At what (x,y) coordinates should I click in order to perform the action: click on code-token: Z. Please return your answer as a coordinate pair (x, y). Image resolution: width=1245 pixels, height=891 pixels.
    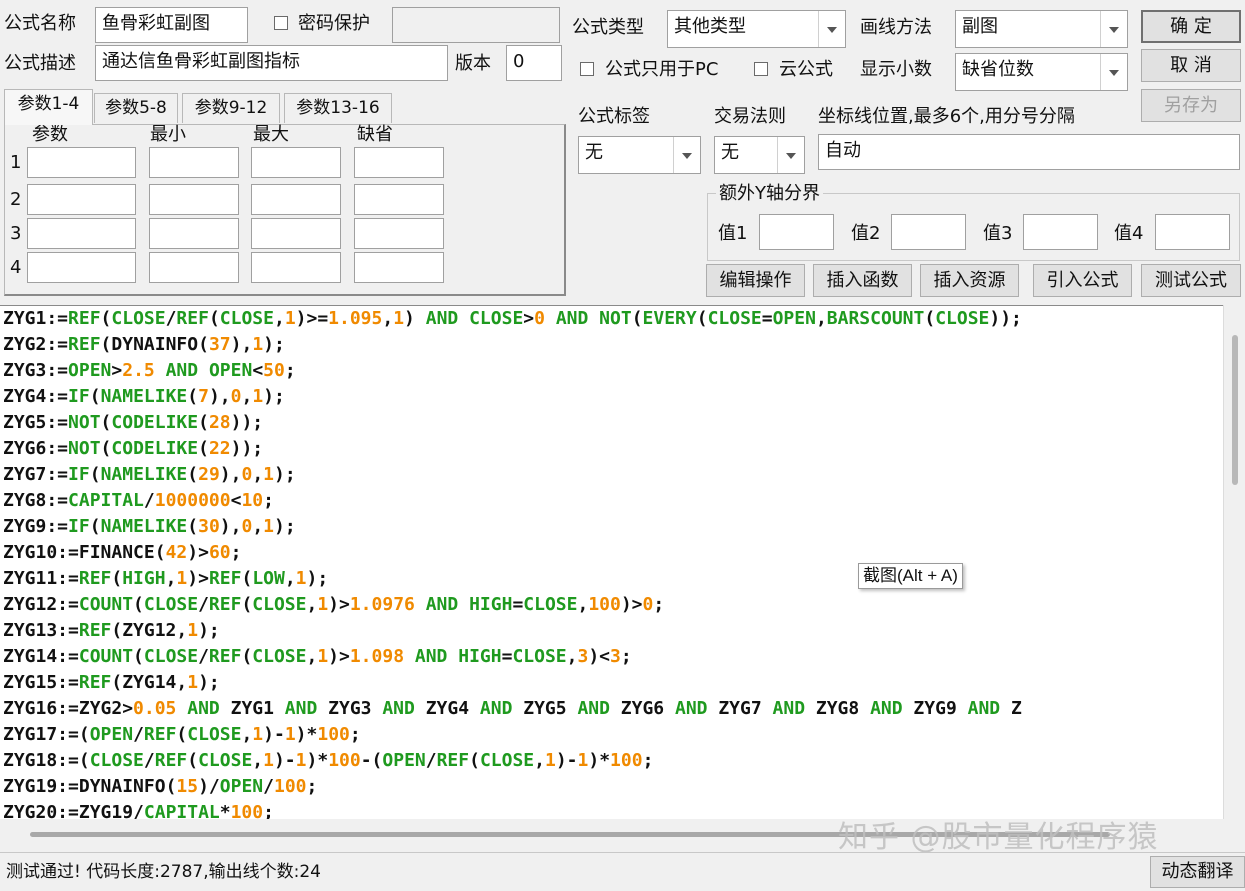
    Looking at the image, I should click on (1011, 708).